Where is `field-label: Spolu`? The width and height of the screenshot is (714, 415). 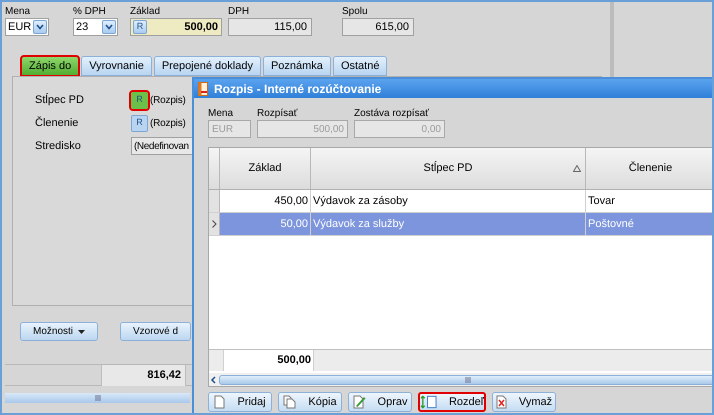 field-label: Spolu is located at coordinates (355, 12).